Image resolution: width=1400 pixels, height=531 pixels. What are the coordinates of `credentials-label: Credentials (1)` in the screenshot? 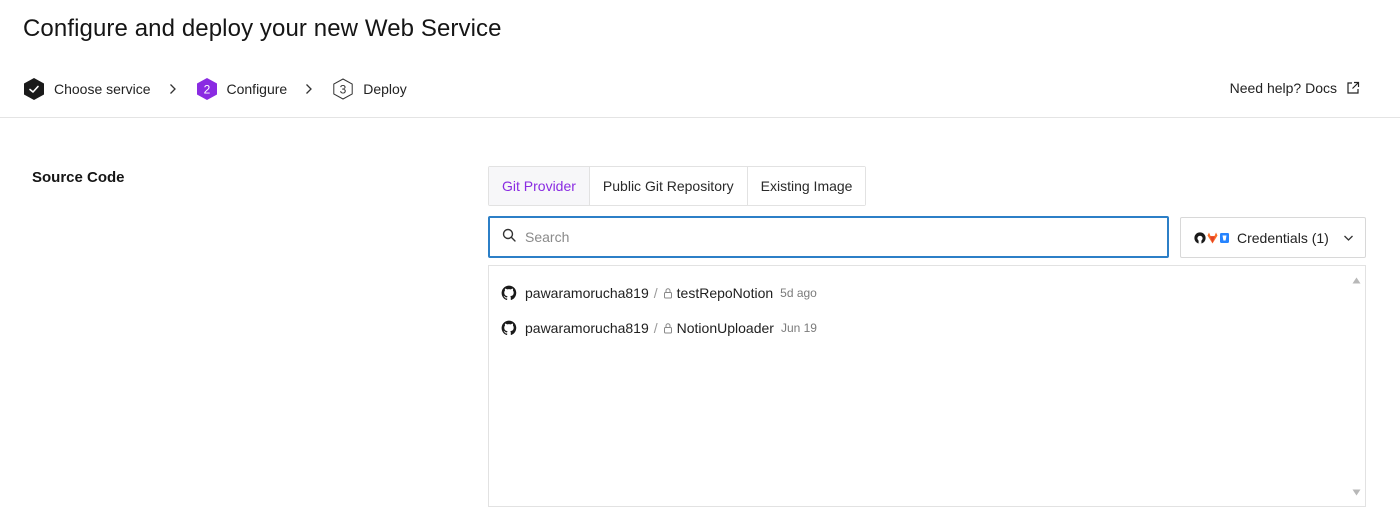 It's located at (1283, 237).